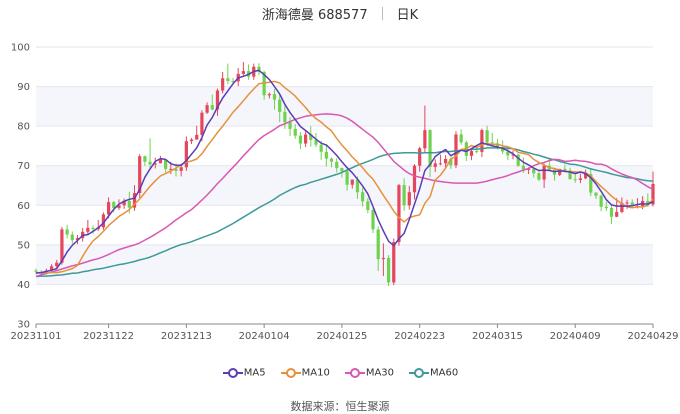 The height and width of the screenshot is (414, 680). I want to click on x-tick-label: 20231122, so click(108, 336).